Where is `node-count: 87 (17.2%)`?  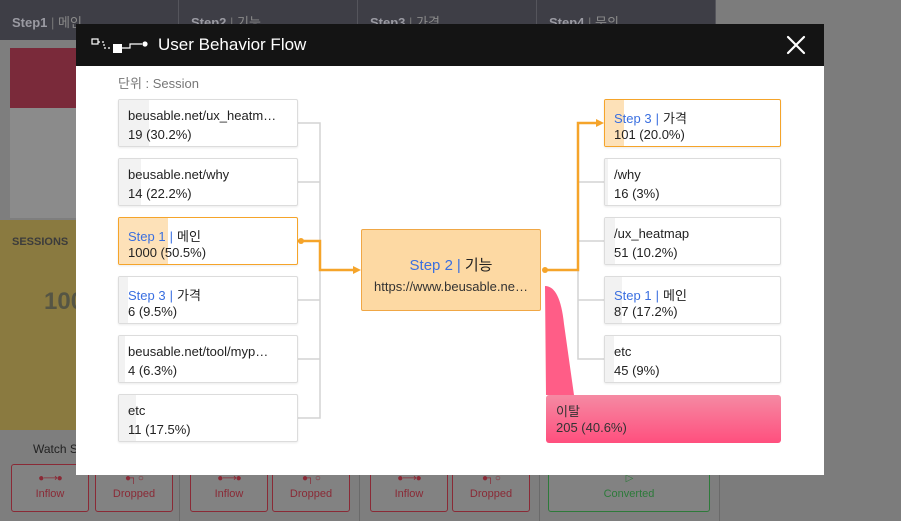
node-count: 87 (17.2%) is located at coordinates (646, 311).